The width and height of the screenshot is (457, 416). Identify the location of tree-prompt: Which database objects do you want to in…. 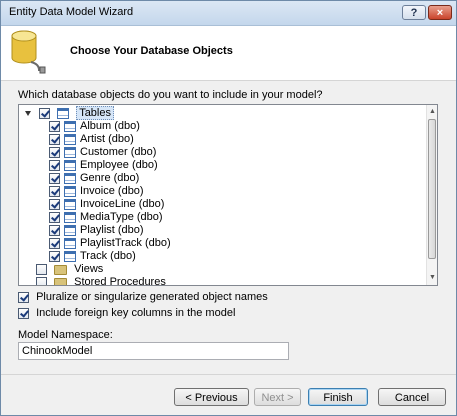
(170, 95).